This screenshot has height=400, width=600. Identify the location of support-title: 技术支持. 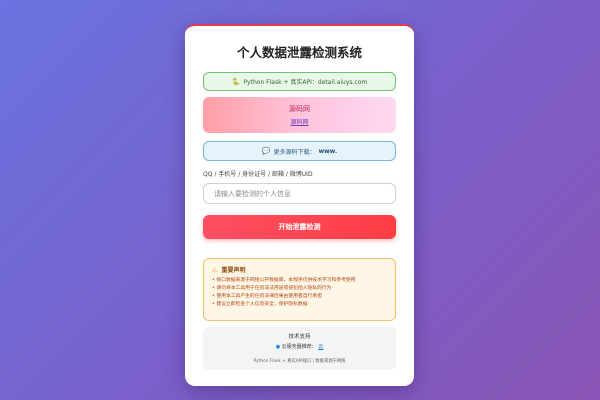
(299, 337).